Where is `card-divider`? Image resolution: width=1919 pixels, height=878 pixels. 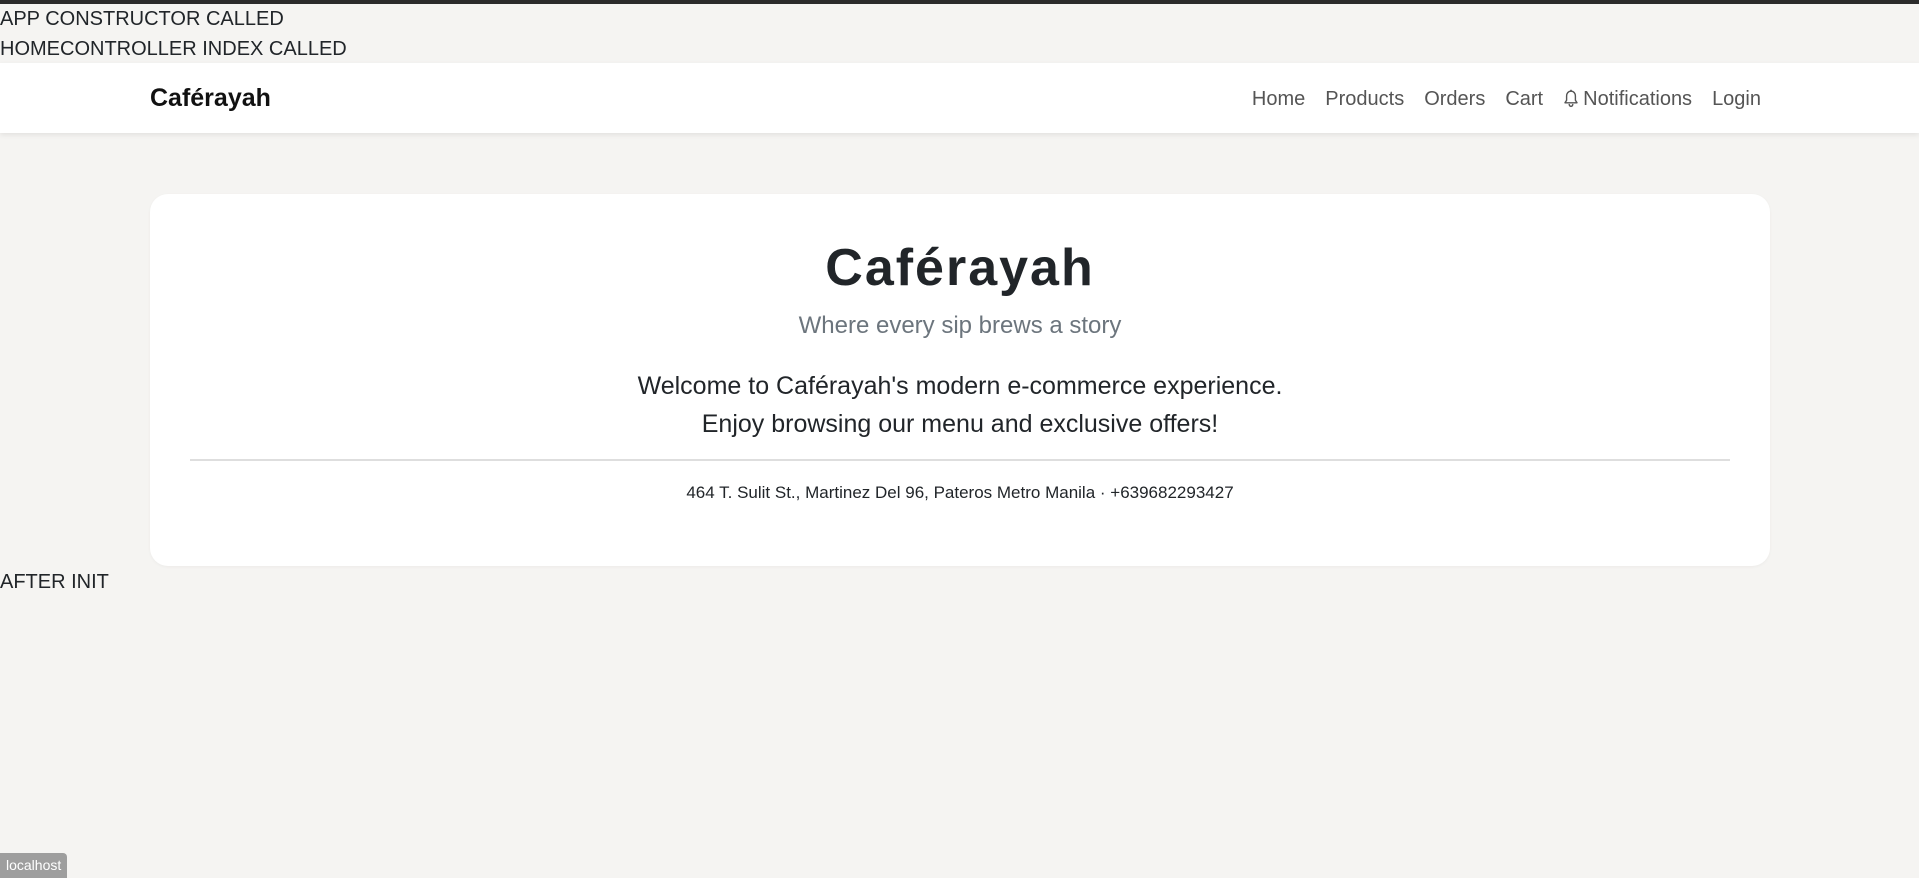 card-divider is located at coordinates (960, 460).